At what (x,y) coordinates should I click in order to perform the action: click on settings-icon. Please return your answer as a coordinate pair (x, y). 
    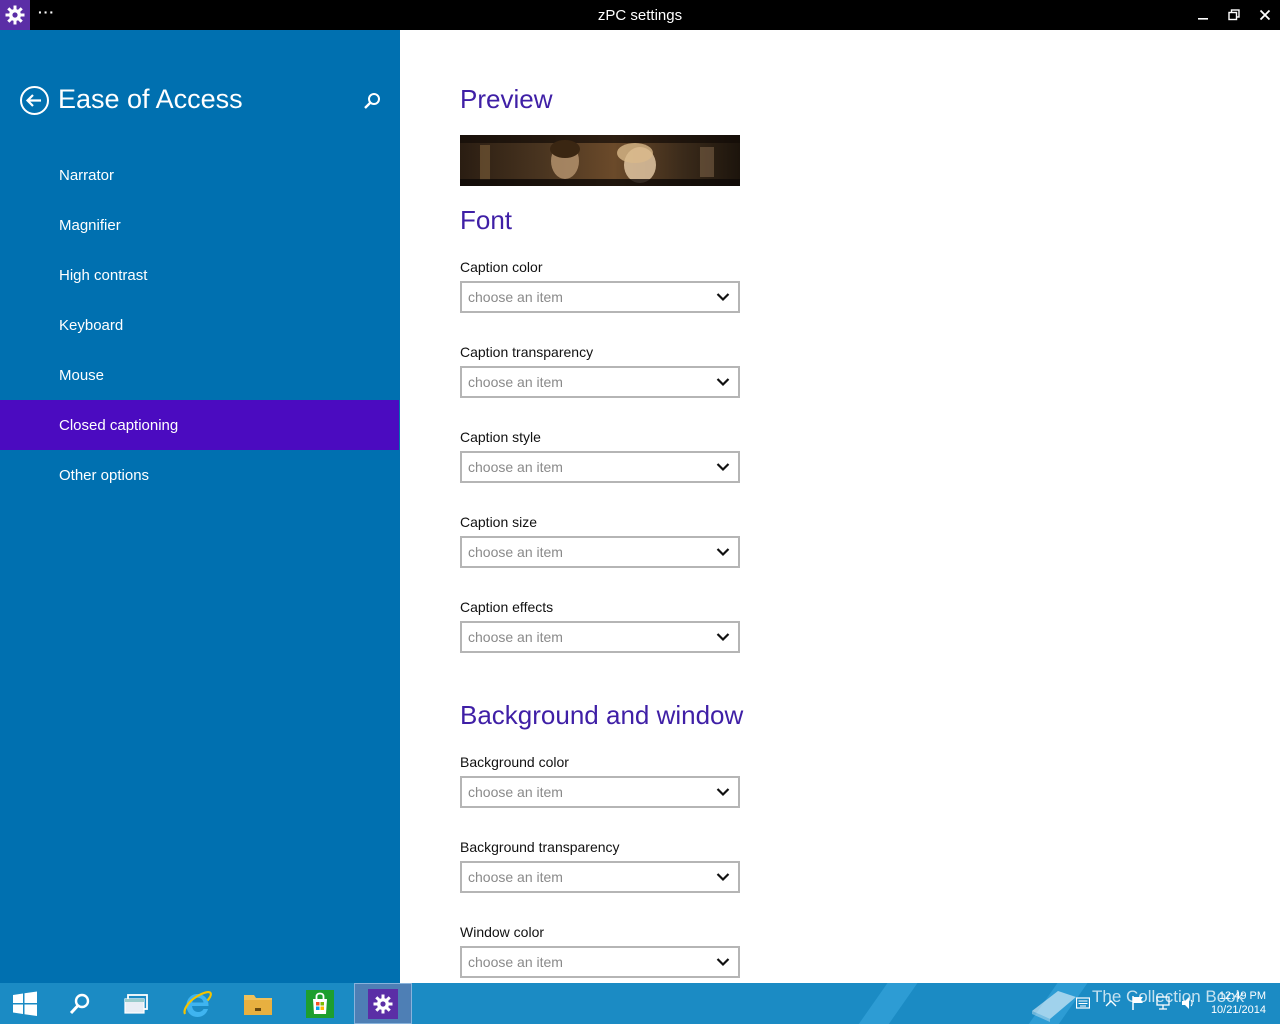
    Looking at the image, I should click on (383, 1003).